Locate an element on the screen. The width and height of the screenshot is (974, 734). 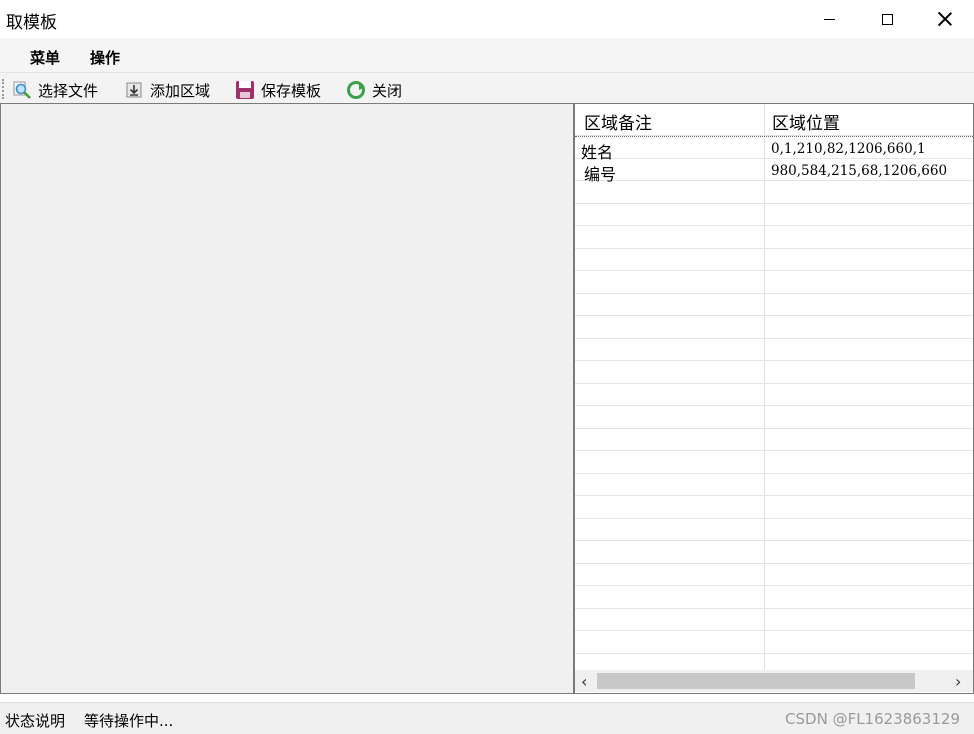
close-button: 关闭 is located at coordinates (374, 90).